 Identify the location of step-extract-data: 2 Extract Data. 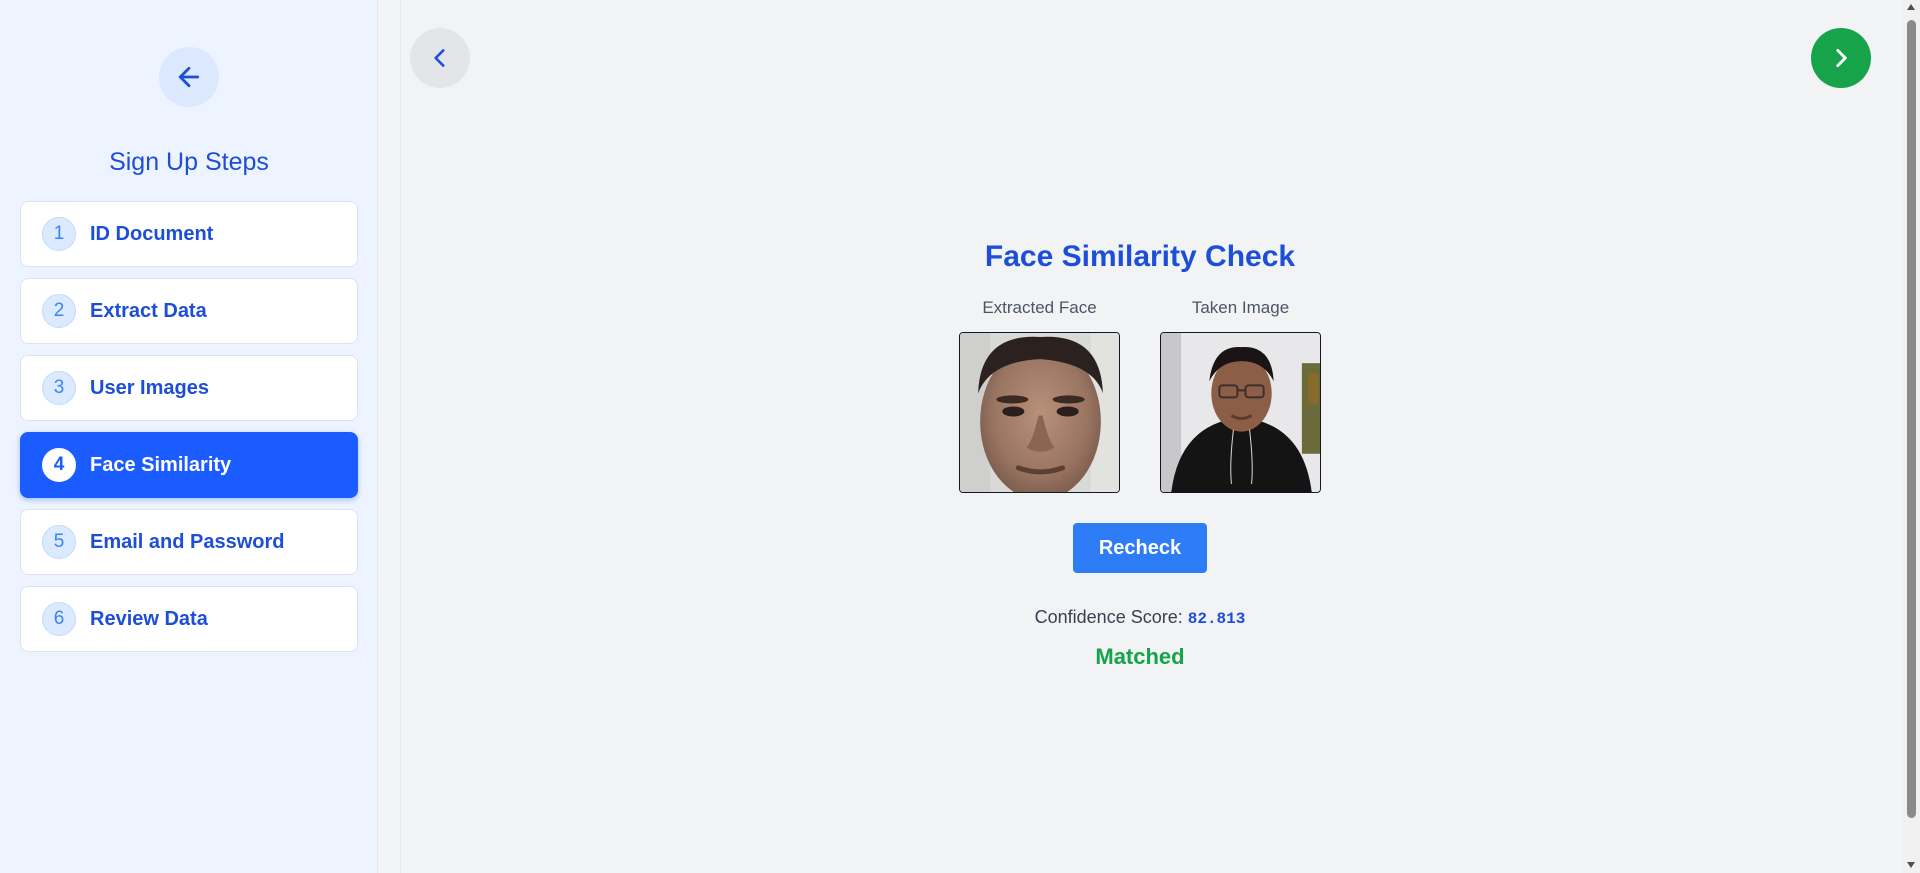
(189, 311).